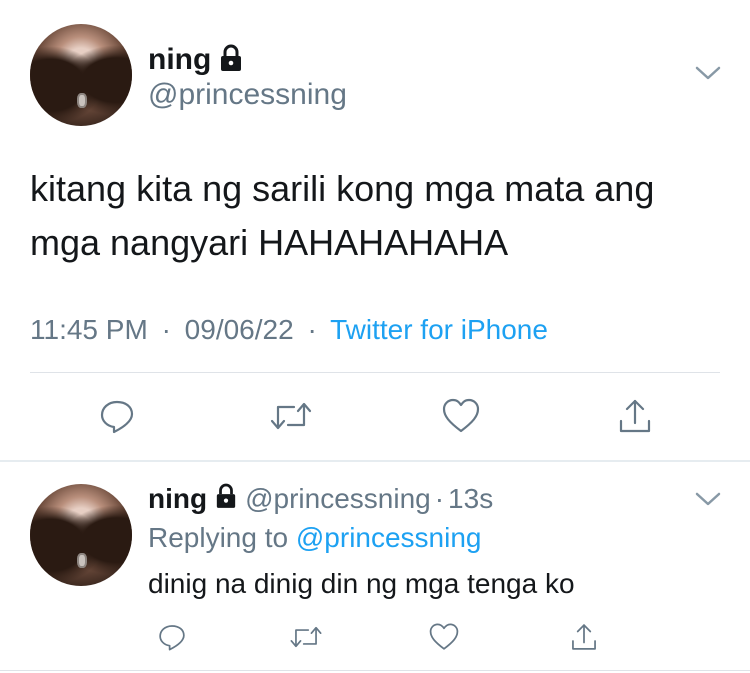  I want to click on tweet-text-line: kitang kita ng sarili kong mga mata ang, so click(342, 188).